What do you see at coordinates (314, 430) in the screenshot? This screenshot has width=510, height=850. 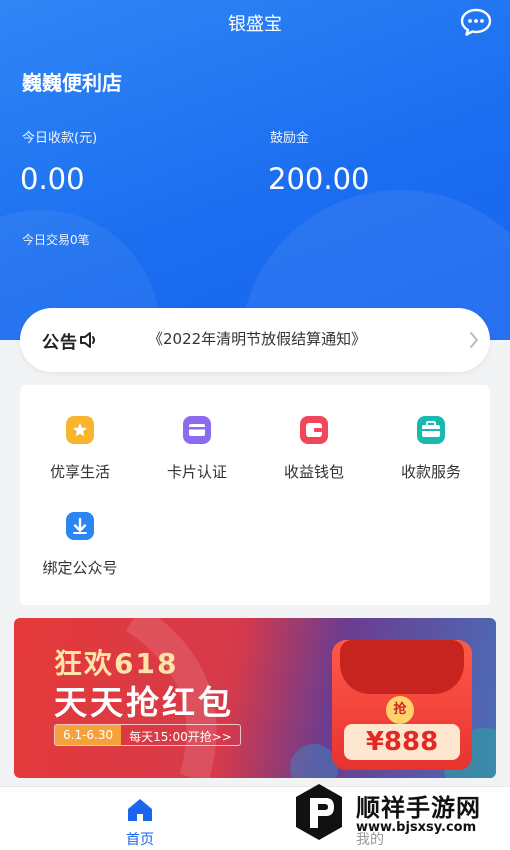 I see `wallet-icon` at bounding box center [314, 430].